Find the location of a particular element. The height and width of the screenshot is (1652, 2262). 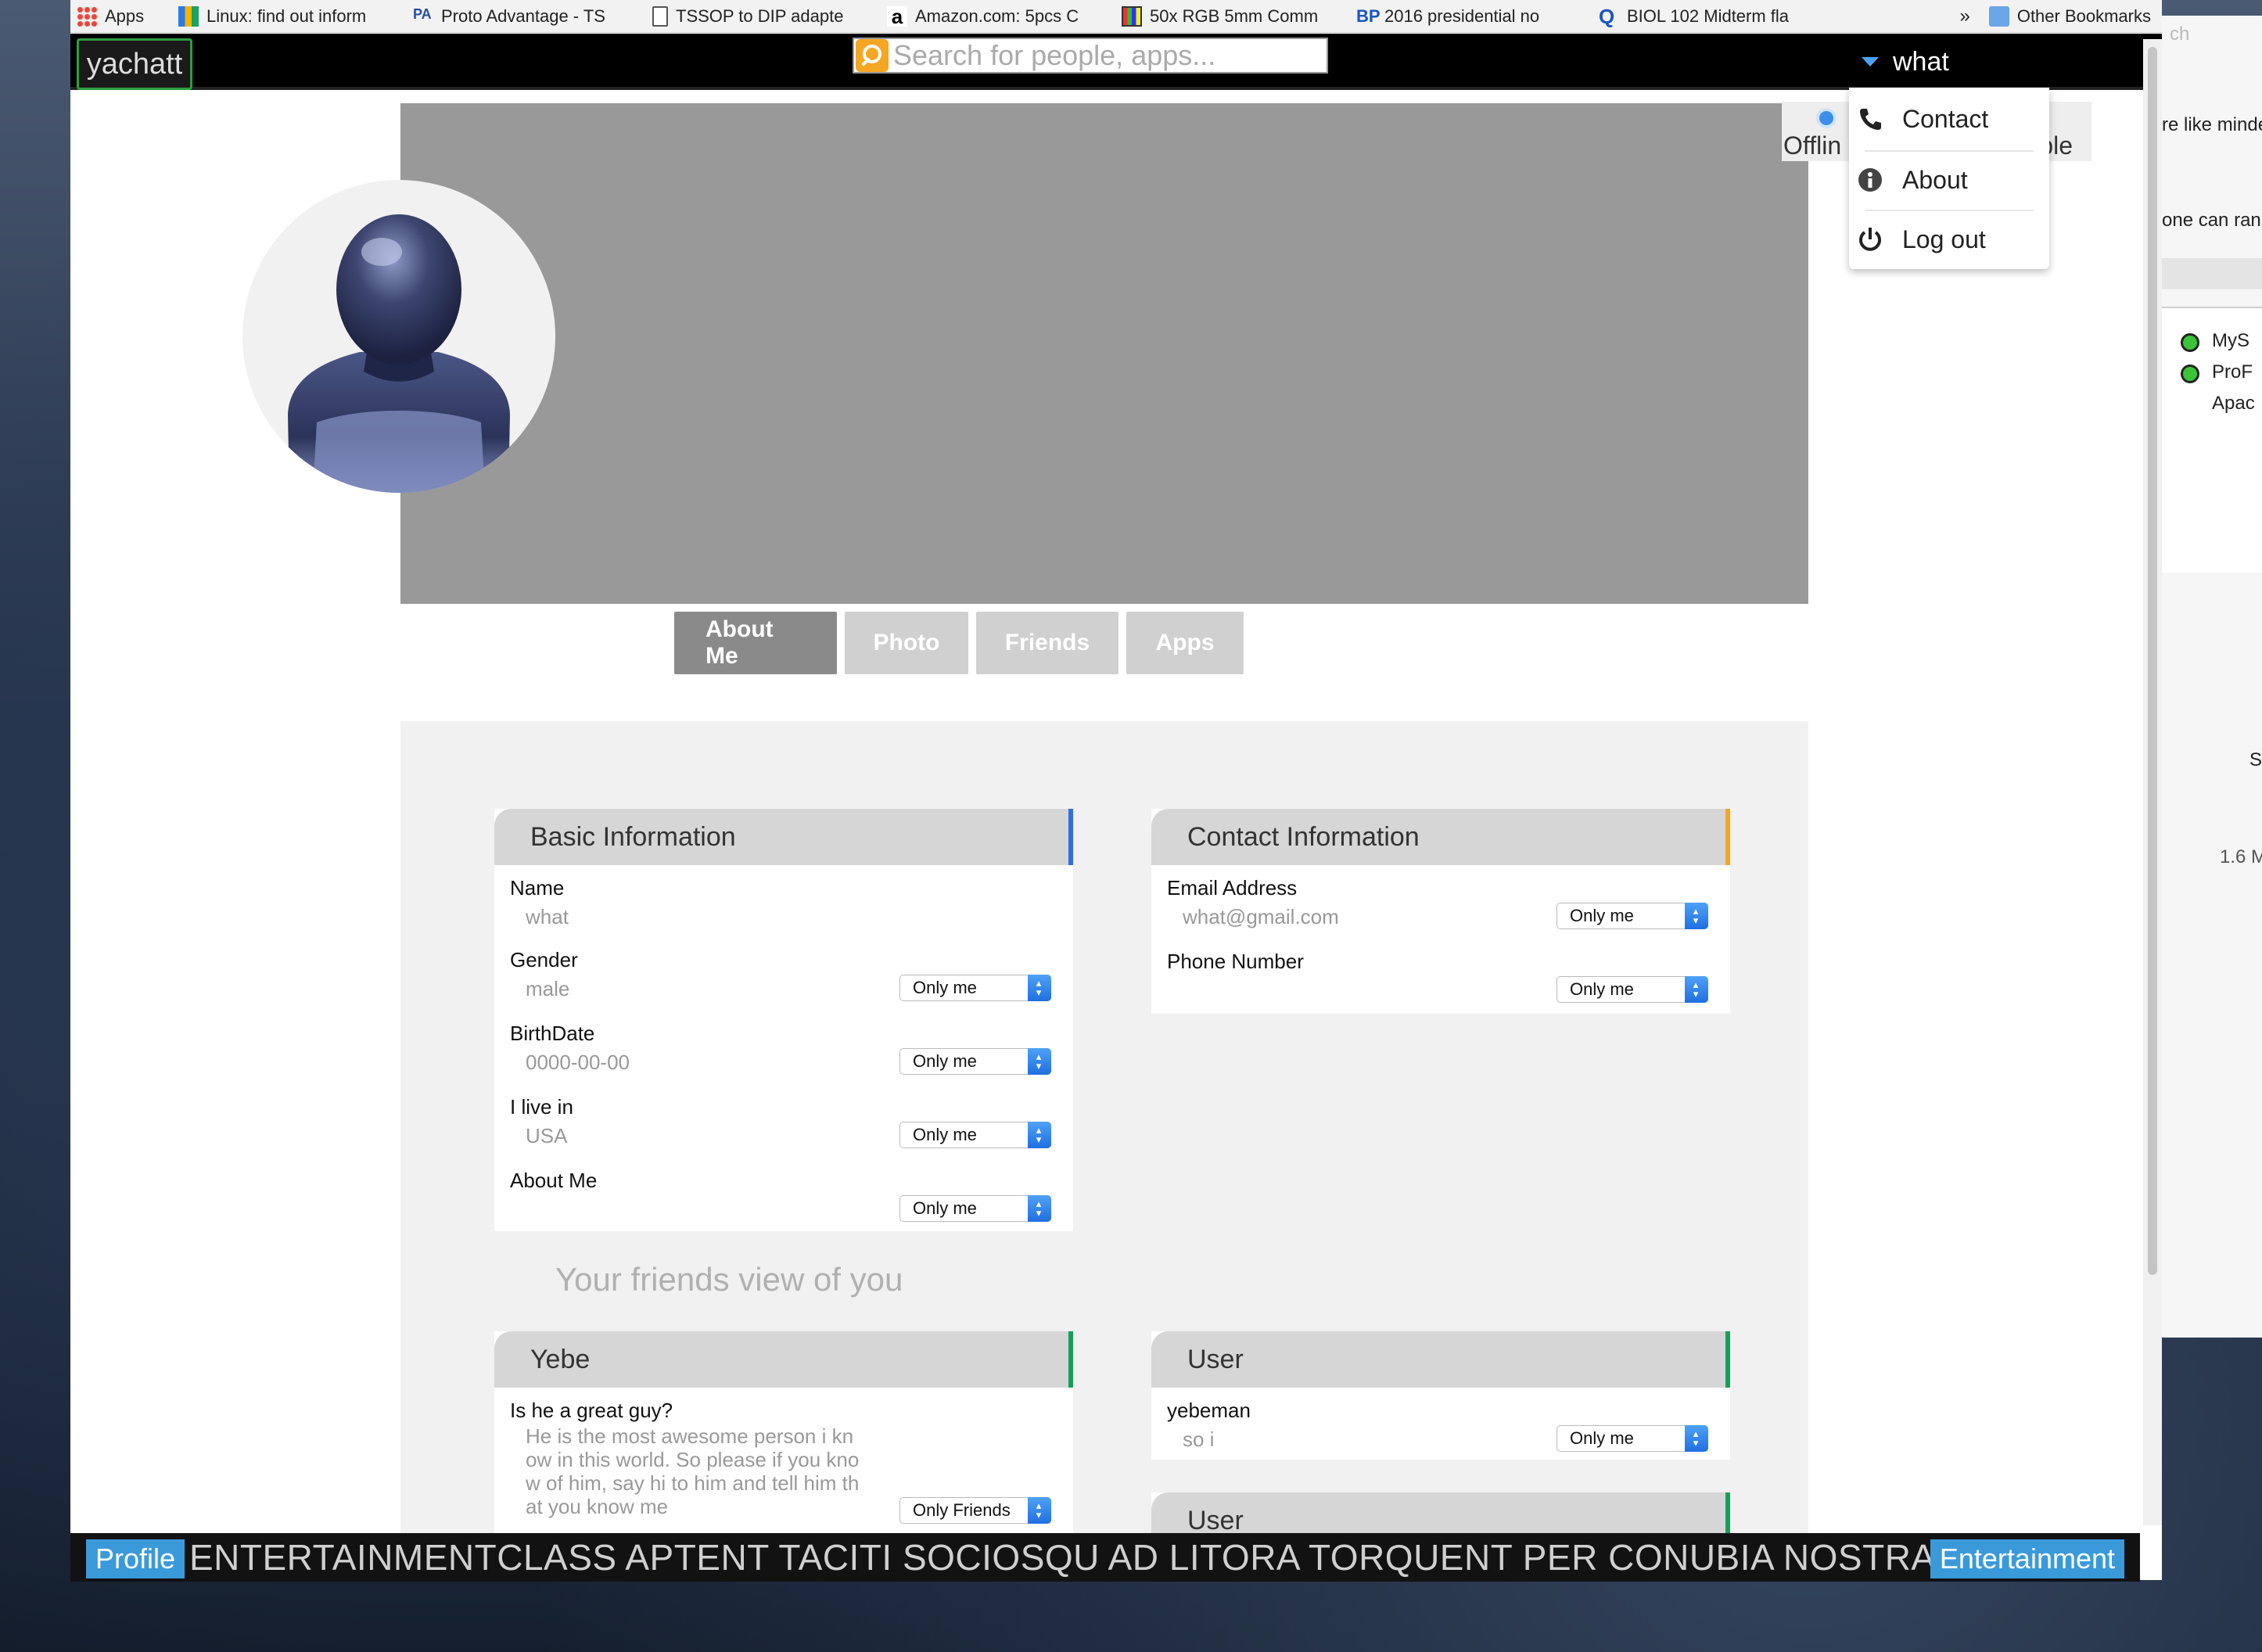

power-icon is located at coordinates (1870, 239).